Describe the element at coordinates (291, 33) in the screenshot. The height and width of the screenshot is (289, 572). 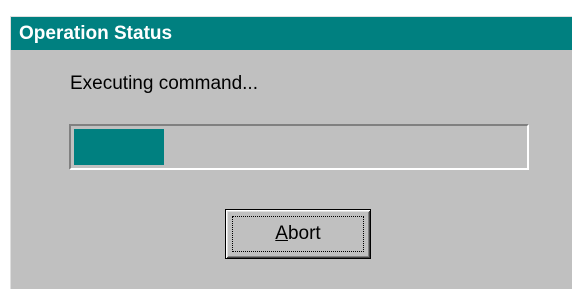
I see `dialog-title-bar: Operation Status` at that location.